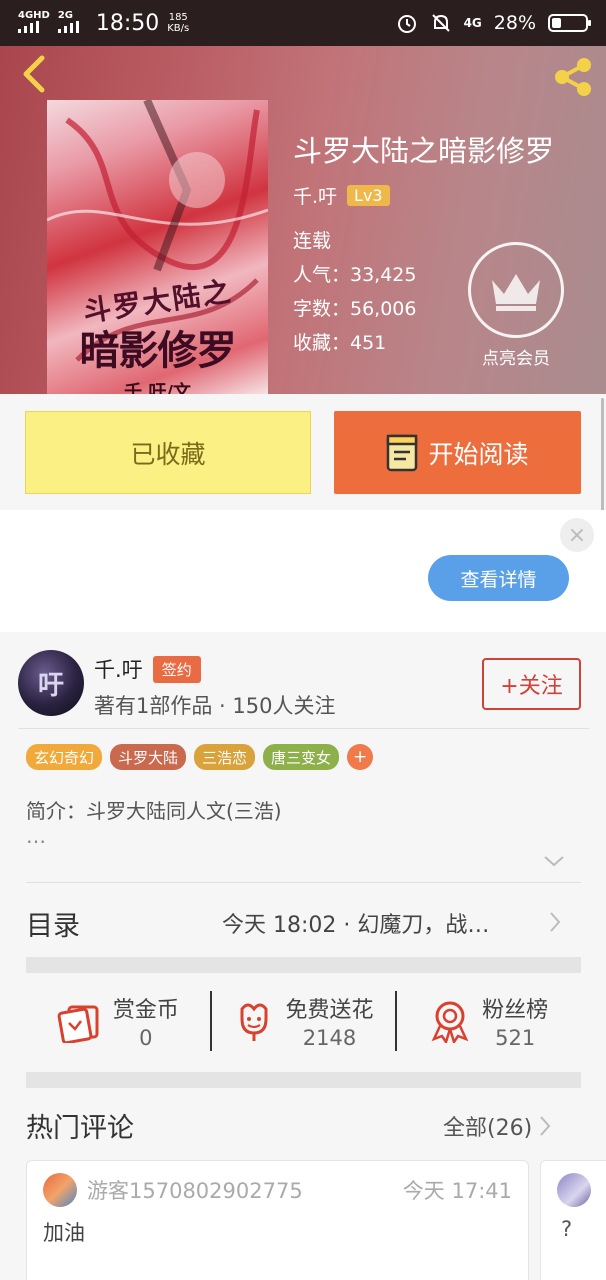  Describe the element at coordinates (176, 669) in the screenshot. I see `signed-badge: 签约` at that location.